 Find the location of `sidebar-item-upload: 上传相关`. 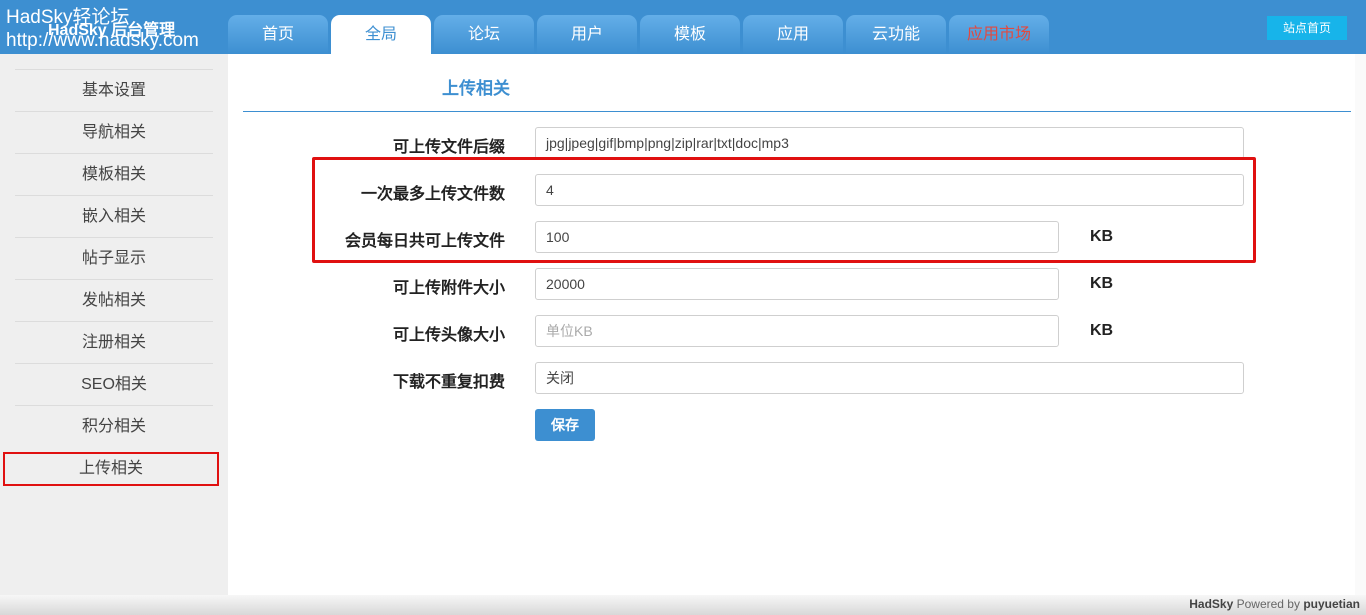

sidebar-item-upload: 上传相关 is located at coordinates (111, 469).